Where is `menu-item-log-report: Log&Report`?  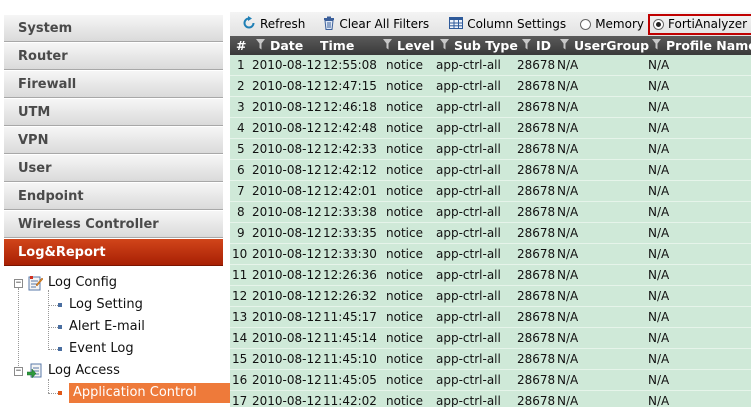
menu-item-log-report: Log&Report is located at coordinates (113, 252).